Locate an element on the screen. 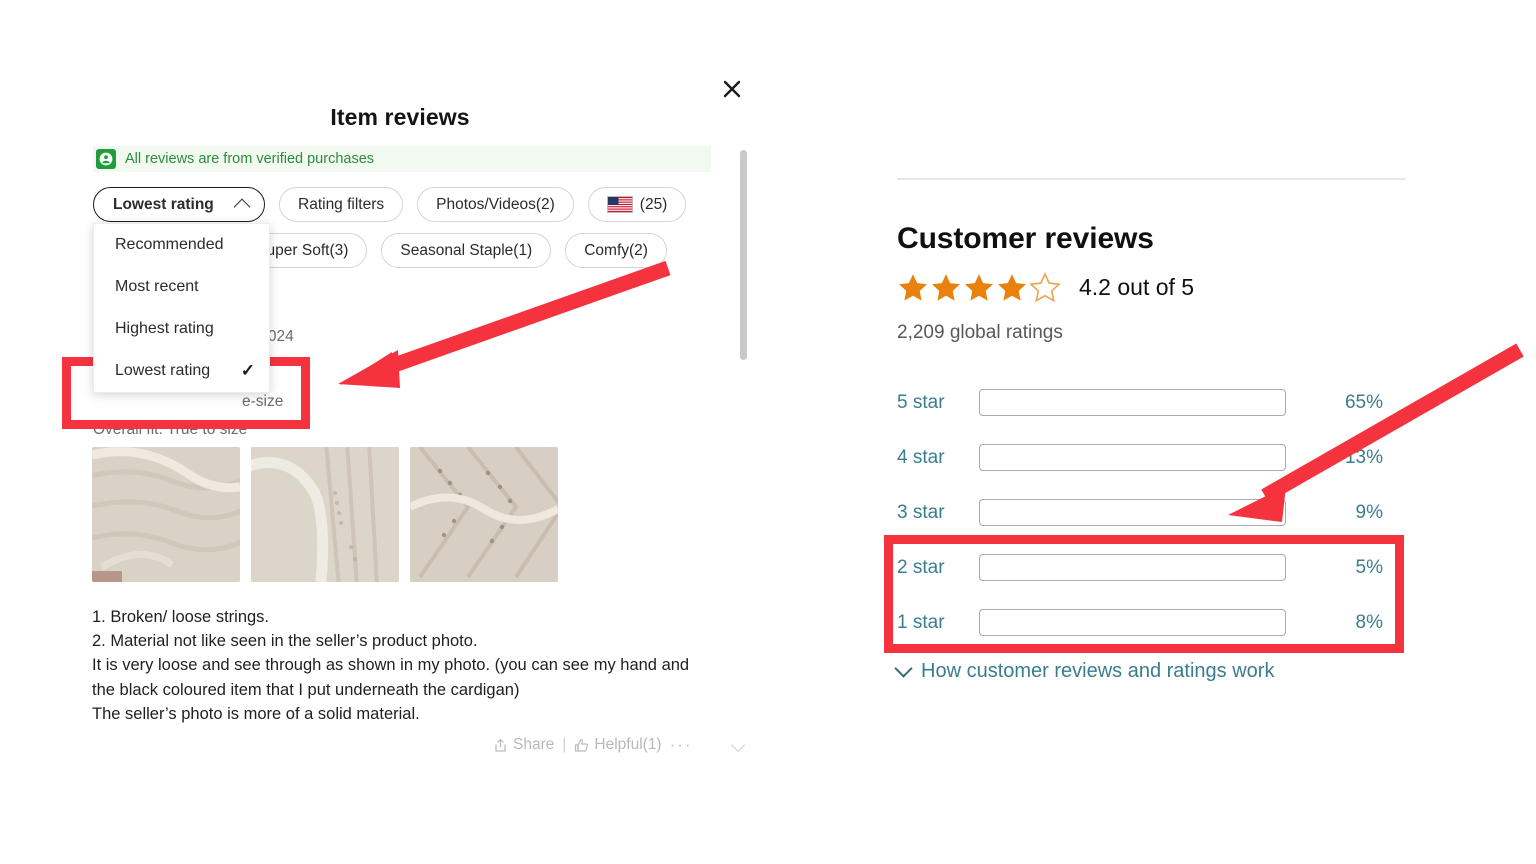  more-options-button: ··· is located at coordinates (681, 745).